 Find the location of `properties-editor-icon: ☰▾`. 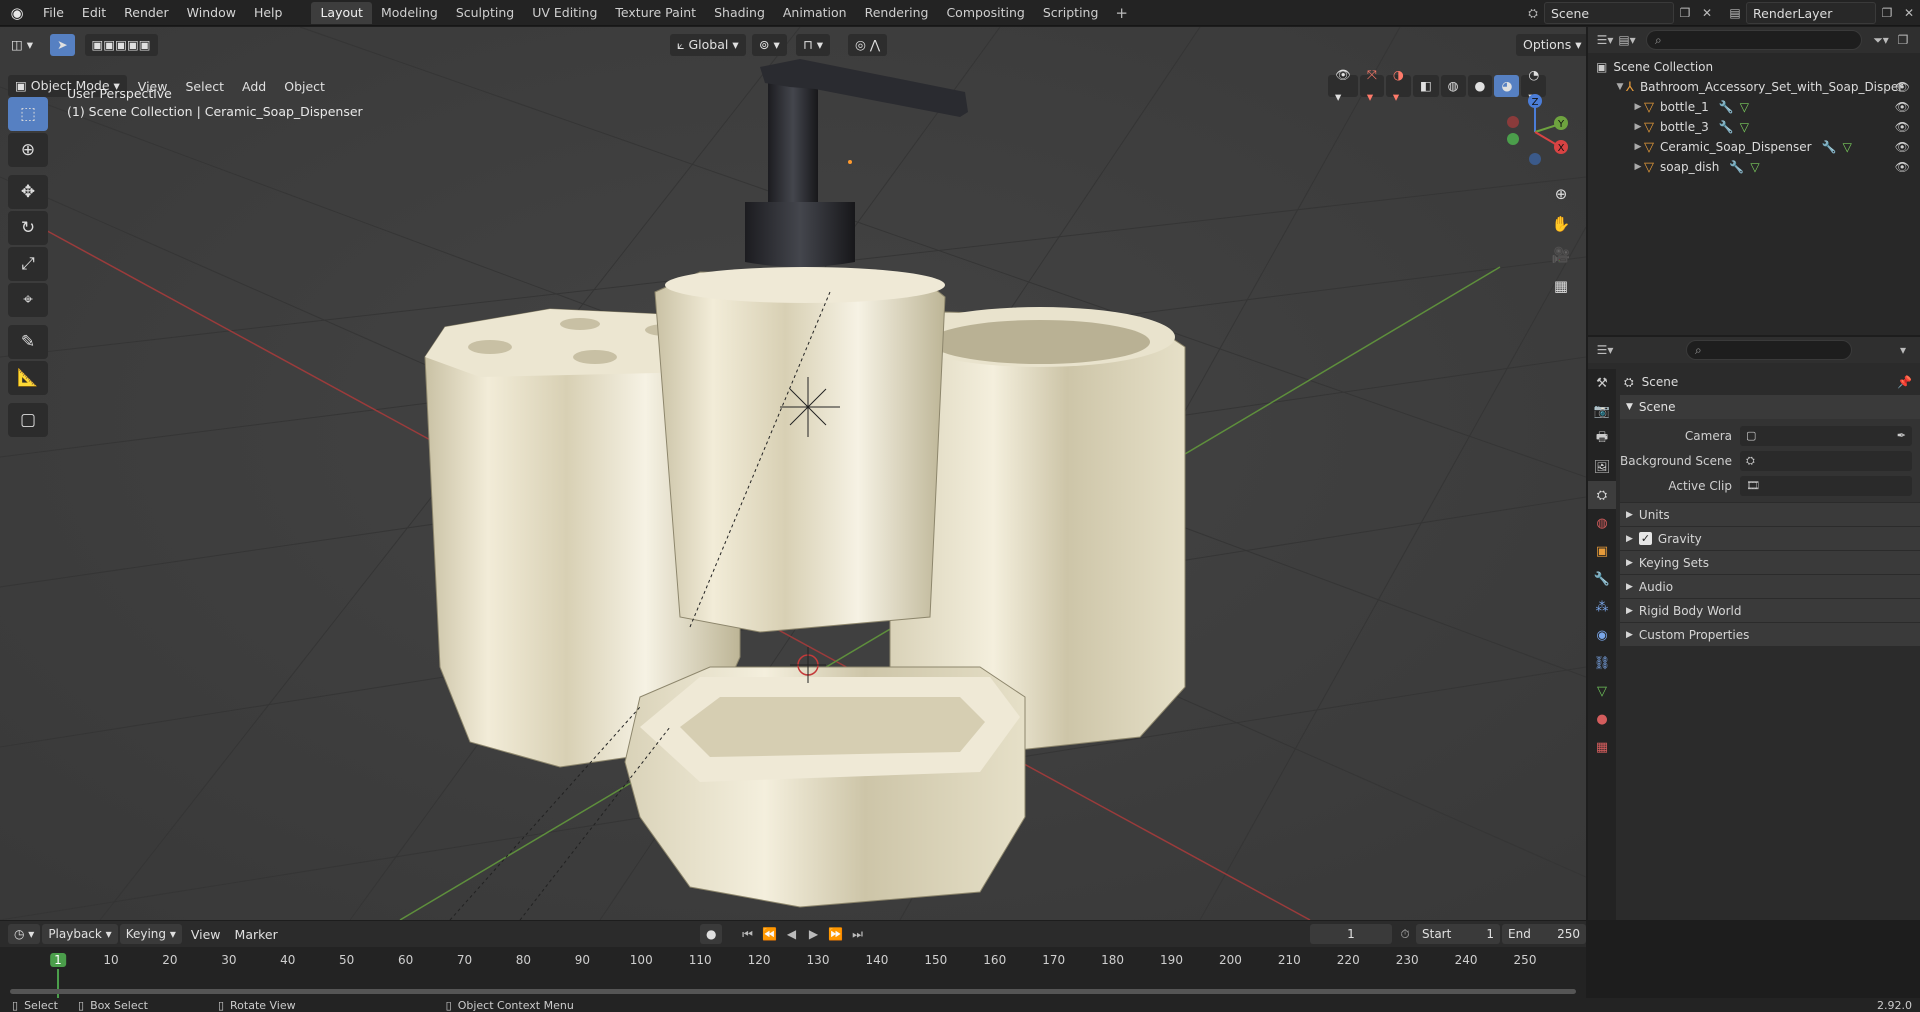

properties-editor-icon: ☰▾ is located at coordinates (1605, 350).